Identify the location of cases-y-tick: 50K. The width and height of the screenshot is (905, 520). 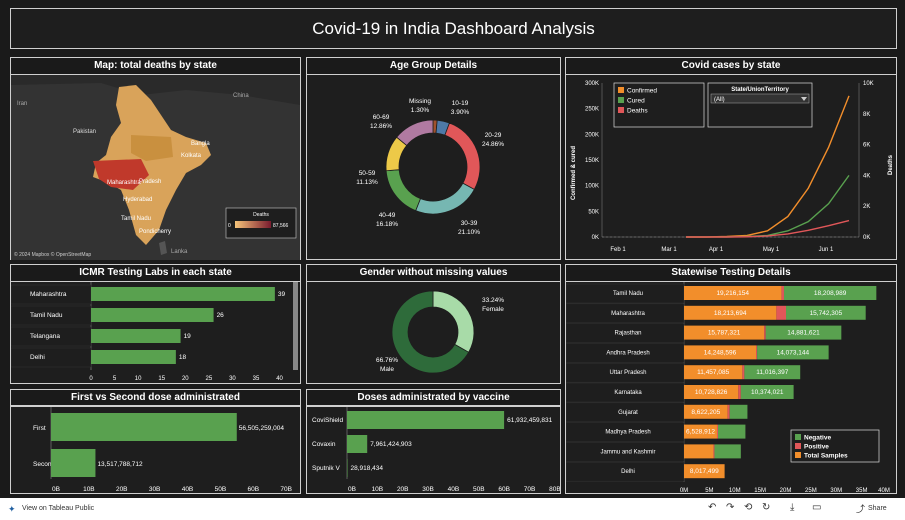
(593, 212).